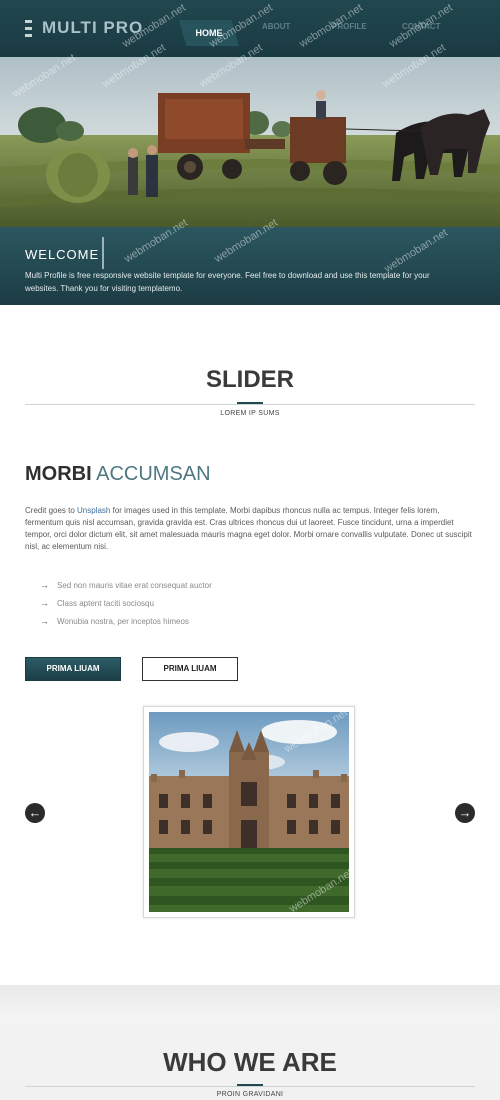 Image resolution: width=500 pixels, height=1100 pixels. Describe the element at coordinates (62, 254) in the screenshot. I see `welcome-title: WELCOME` at that location.